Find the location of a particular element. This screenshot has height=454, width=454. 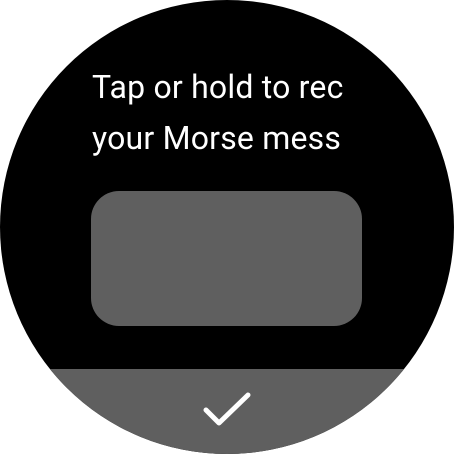

instruction-line-2: your Morse mess is located at coordinates (217, 138).